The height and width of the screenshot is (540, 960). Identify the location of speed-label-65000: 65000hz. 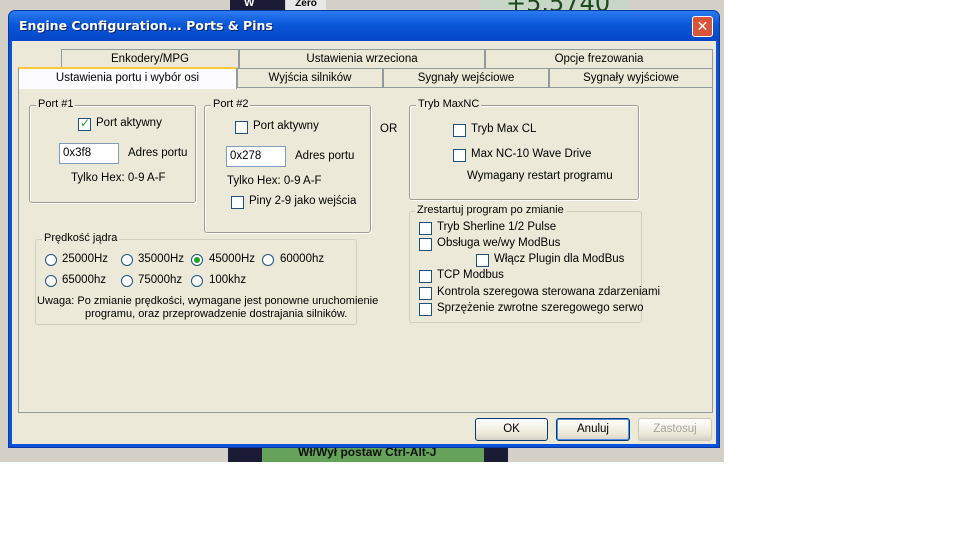
(84, 280).